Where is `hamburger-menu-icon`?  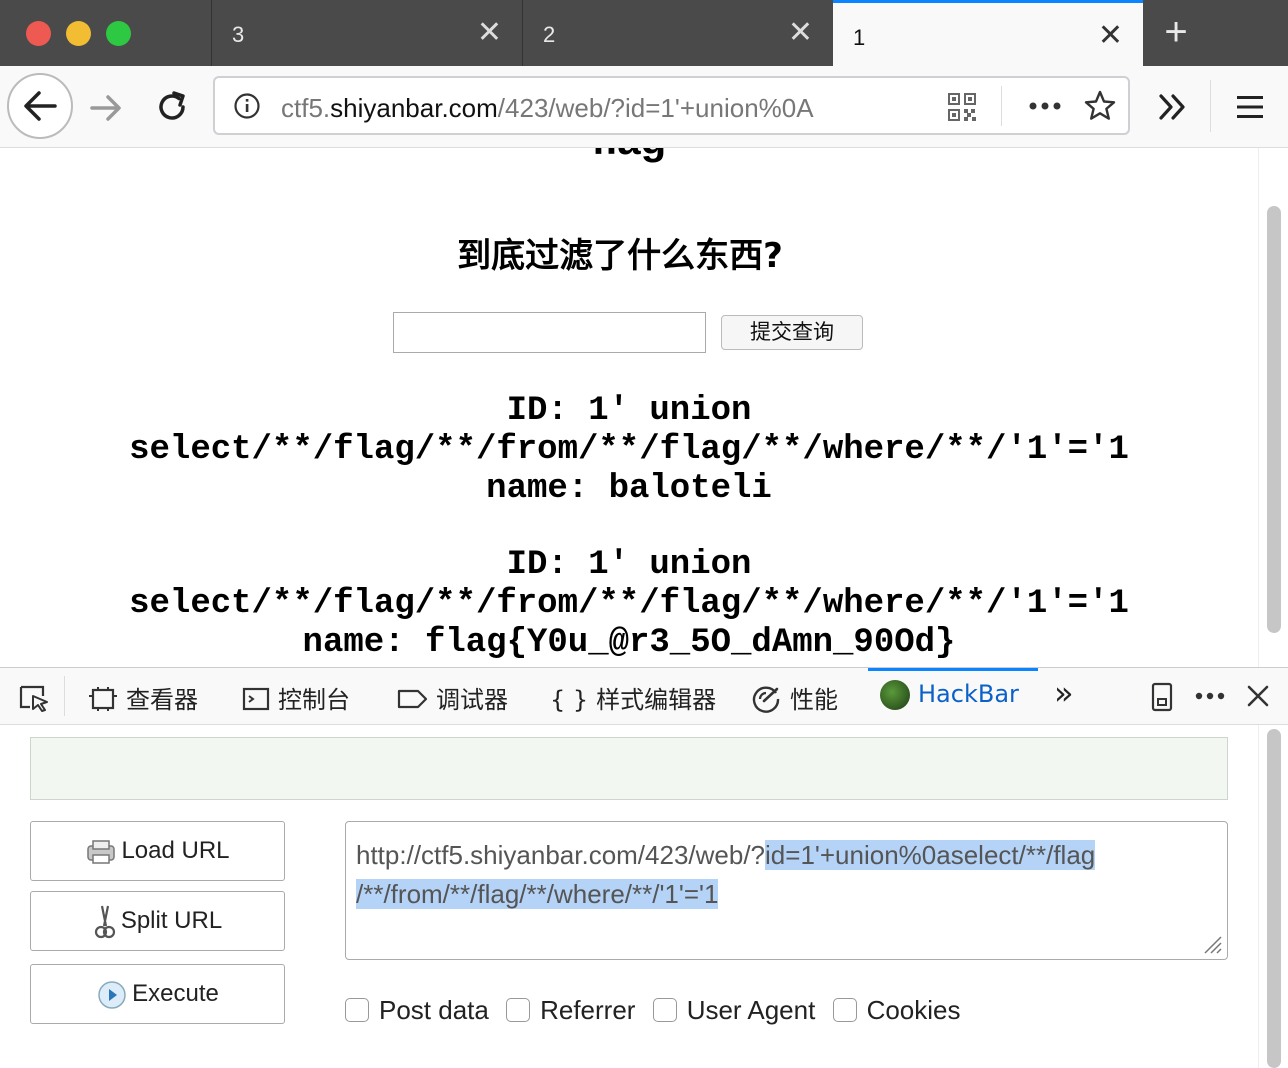 hamburger-menu-icon is located at coordinates (1250, 107).